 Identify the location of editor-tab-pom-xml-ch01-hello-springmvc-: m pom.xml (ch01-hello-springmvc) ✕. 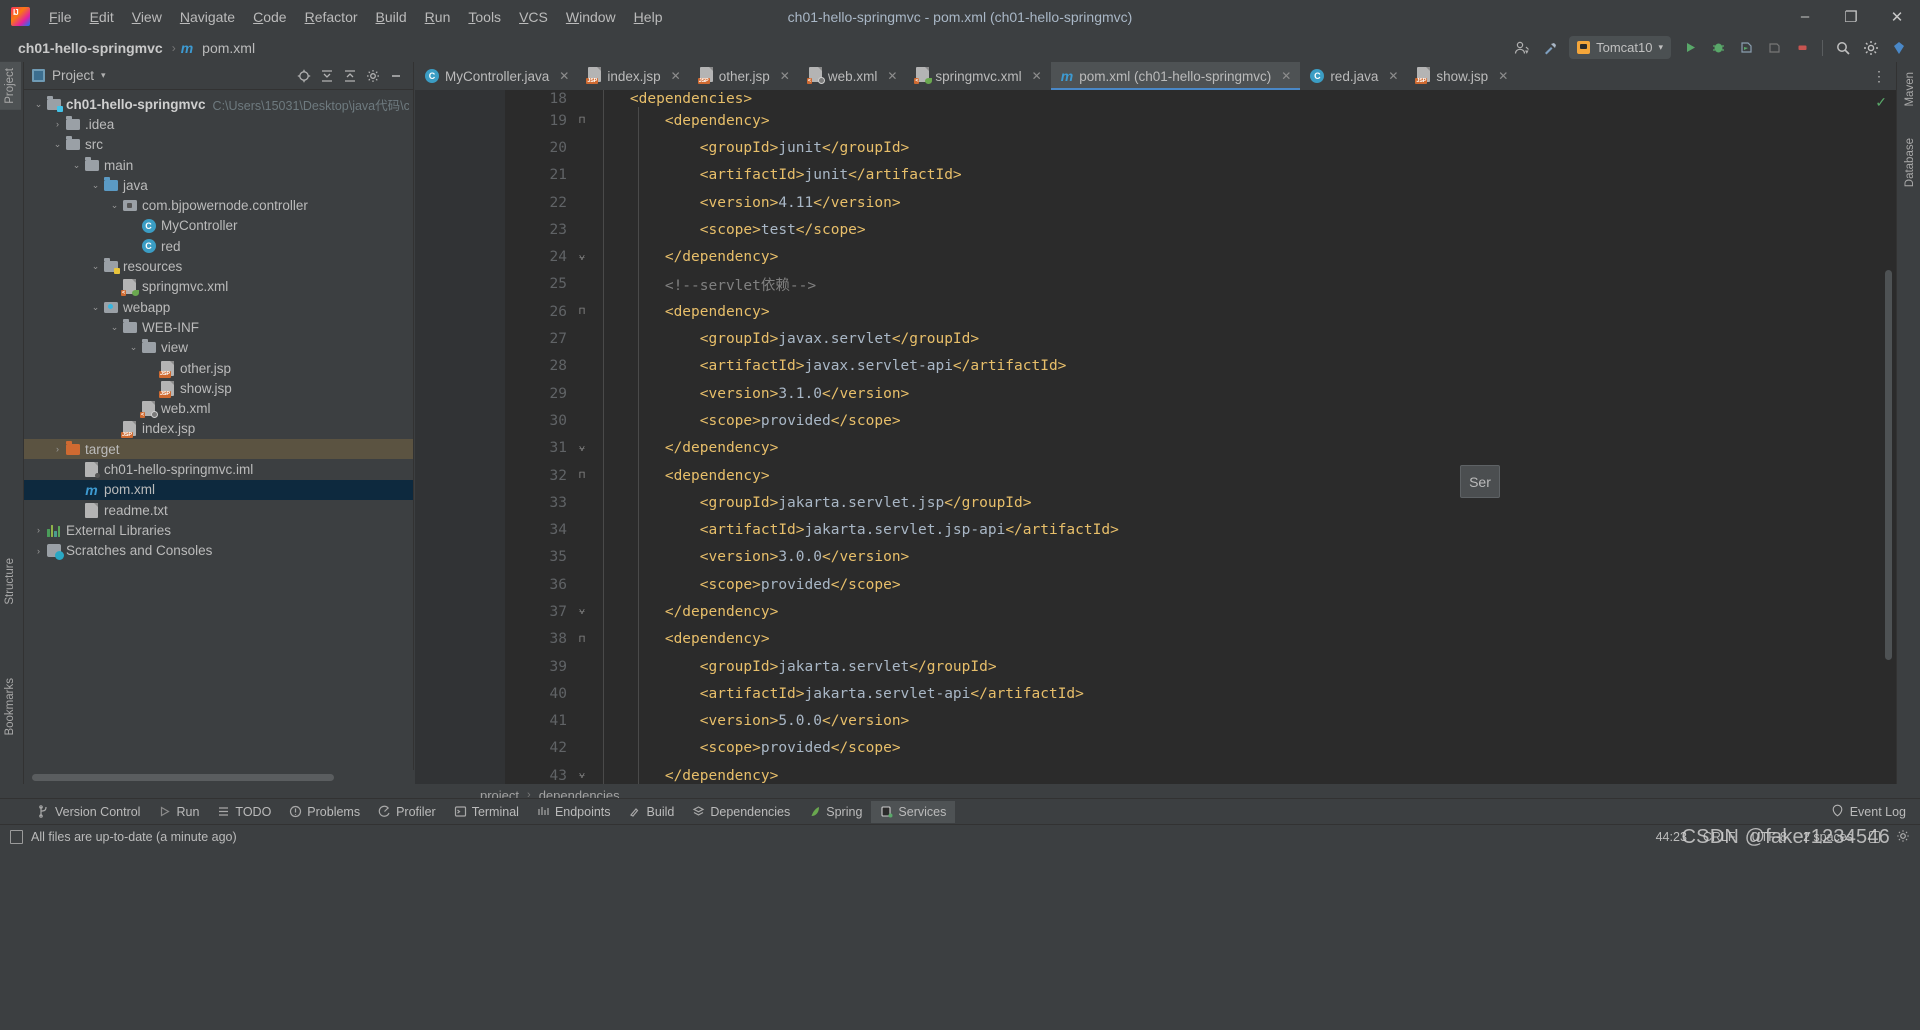
(1175, 76).